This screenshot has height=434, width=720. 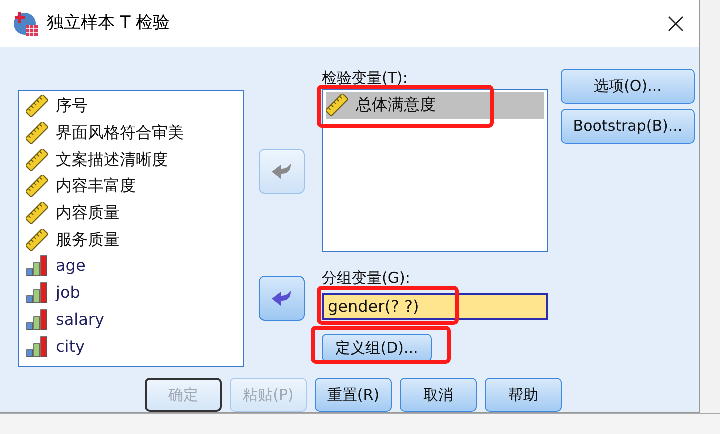 I want to click on variable-item: salary, so click(x=134, y=320).